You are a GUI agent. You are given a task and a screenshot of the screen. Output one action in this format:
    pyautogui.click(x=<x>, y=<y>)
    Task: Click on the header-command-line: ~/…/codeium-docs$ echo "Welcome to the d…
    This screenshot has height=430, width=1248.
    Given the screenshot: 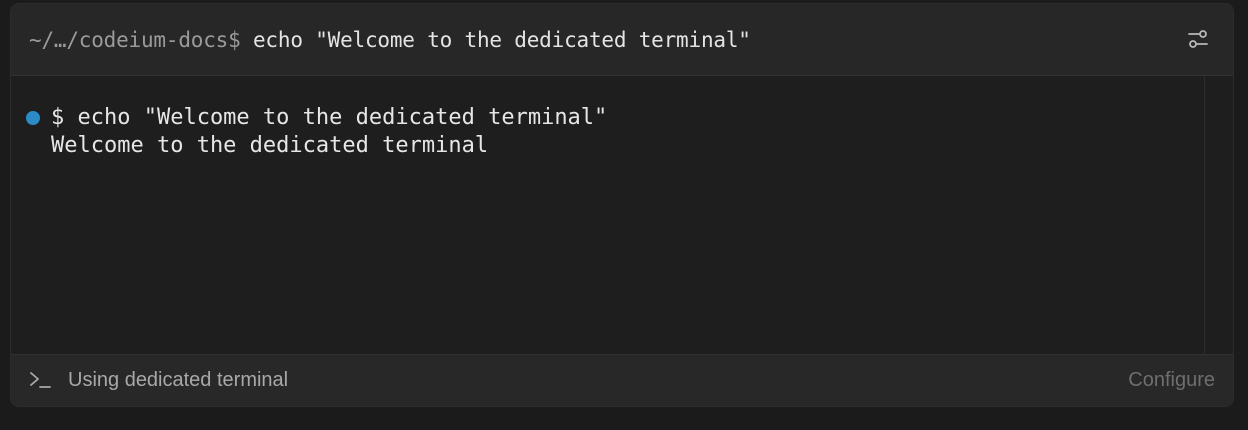 What is the action you would take?
    pyautogui.click(x=390, y=40)
    